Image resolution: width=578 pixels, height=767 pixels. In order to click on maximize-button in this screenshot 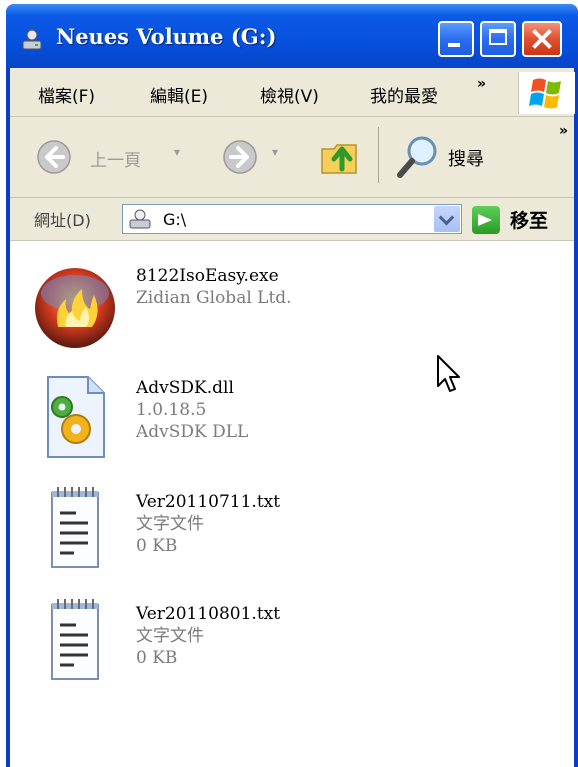, I will do `click(498, 39)`.